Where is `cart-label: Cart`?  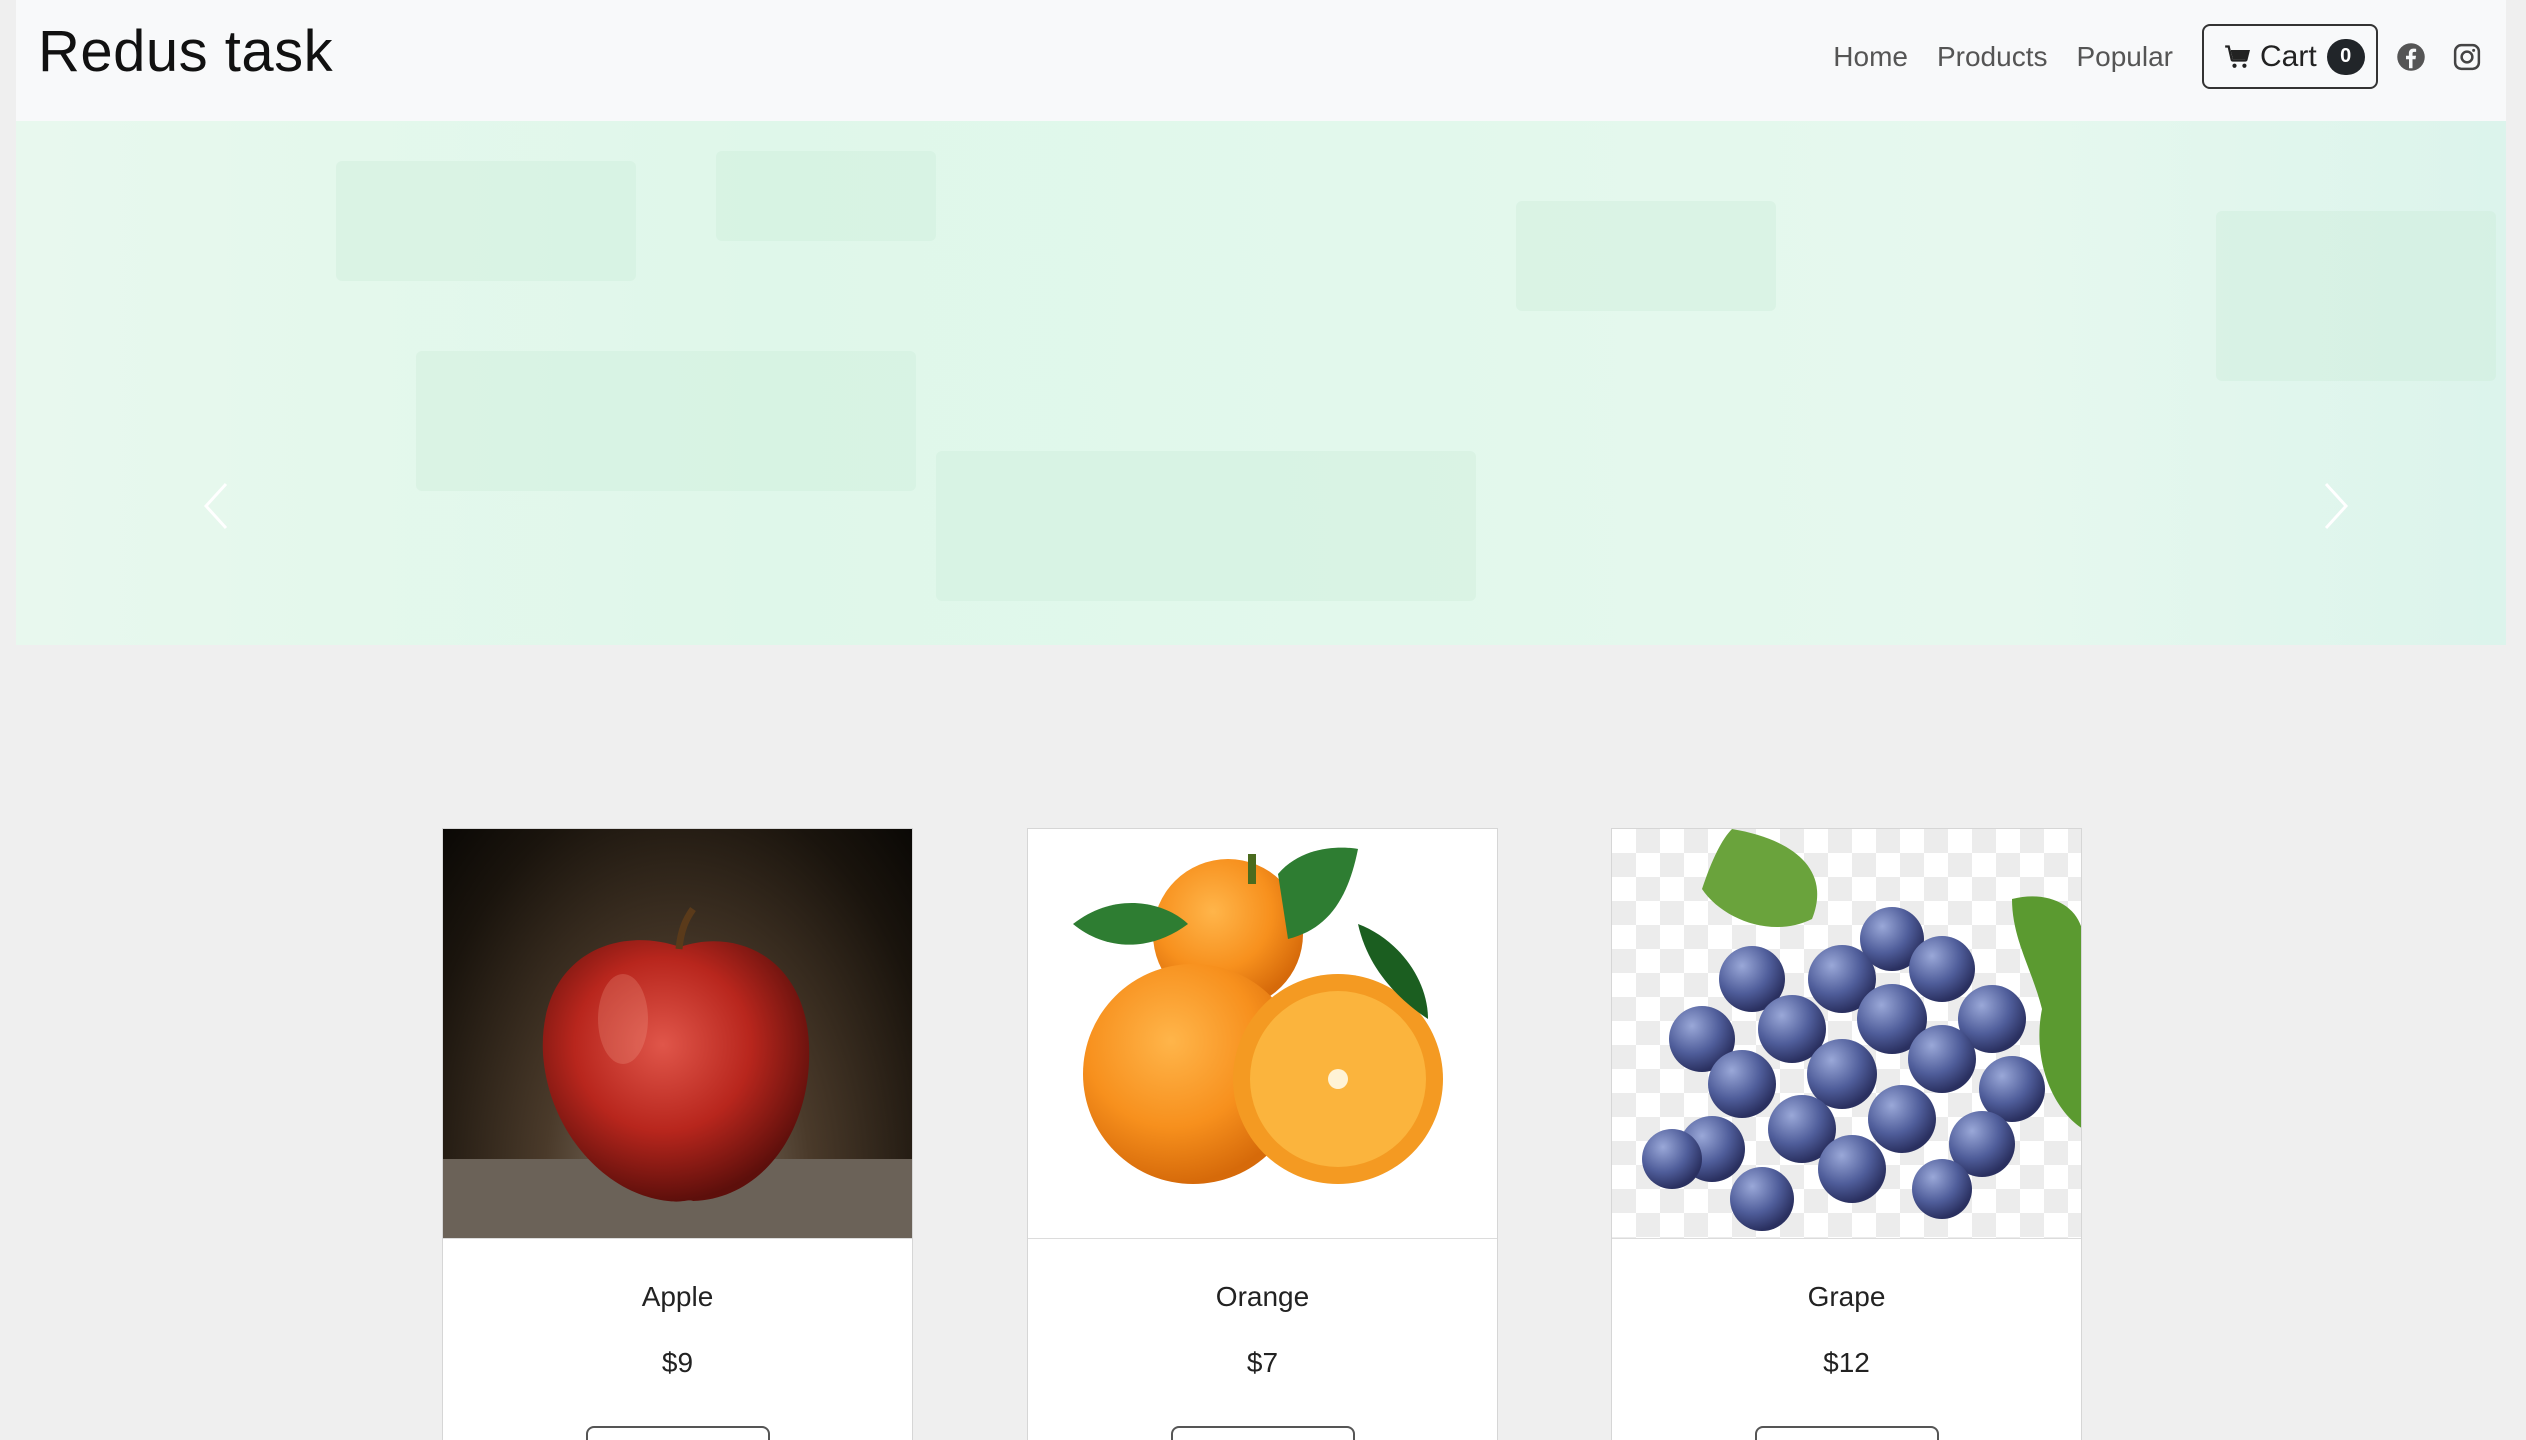 cart-label: Cart is located at coordinates (2288, 56).